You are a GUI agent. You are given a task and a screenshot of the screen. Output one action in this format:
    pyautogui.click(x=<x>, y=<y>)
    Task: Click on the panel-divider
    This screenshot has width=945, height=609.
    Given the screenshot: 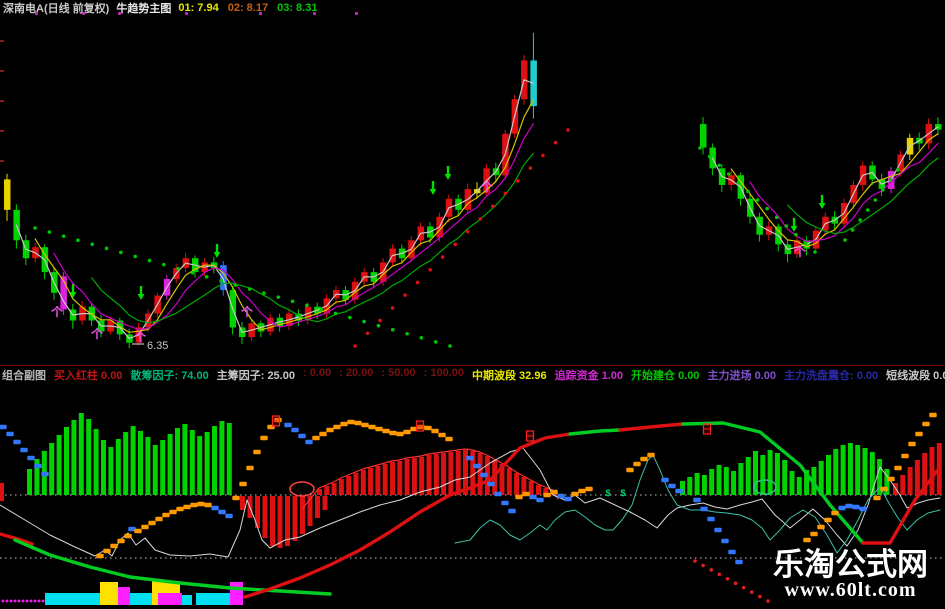 What is the action you would take?
    pyautogui.click(x=472, y=365)
    